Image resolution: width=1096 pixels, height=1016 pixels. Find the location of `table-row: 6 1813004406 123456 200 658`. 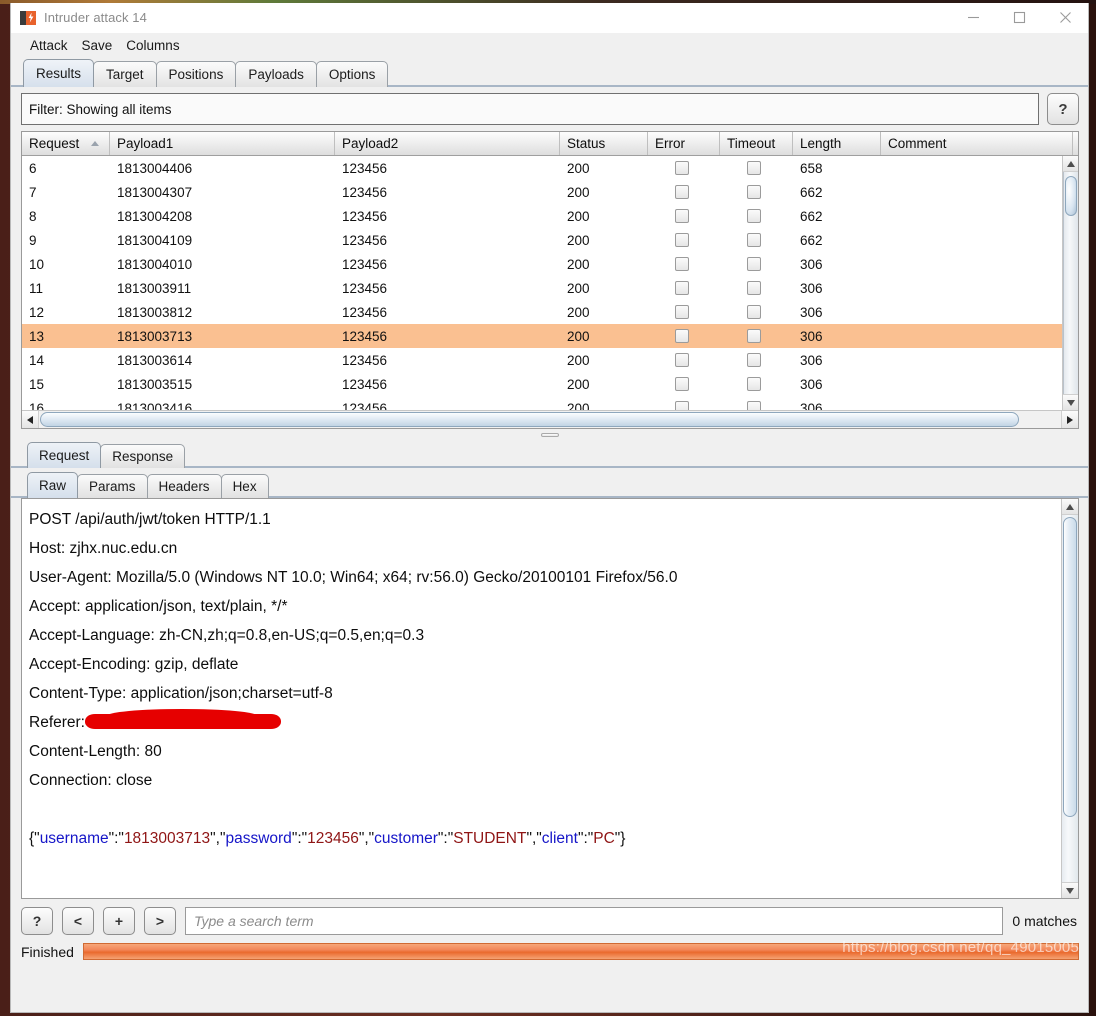

table-row: 6 1813004406 123456 200 658 is located at coordinates (542, 168).